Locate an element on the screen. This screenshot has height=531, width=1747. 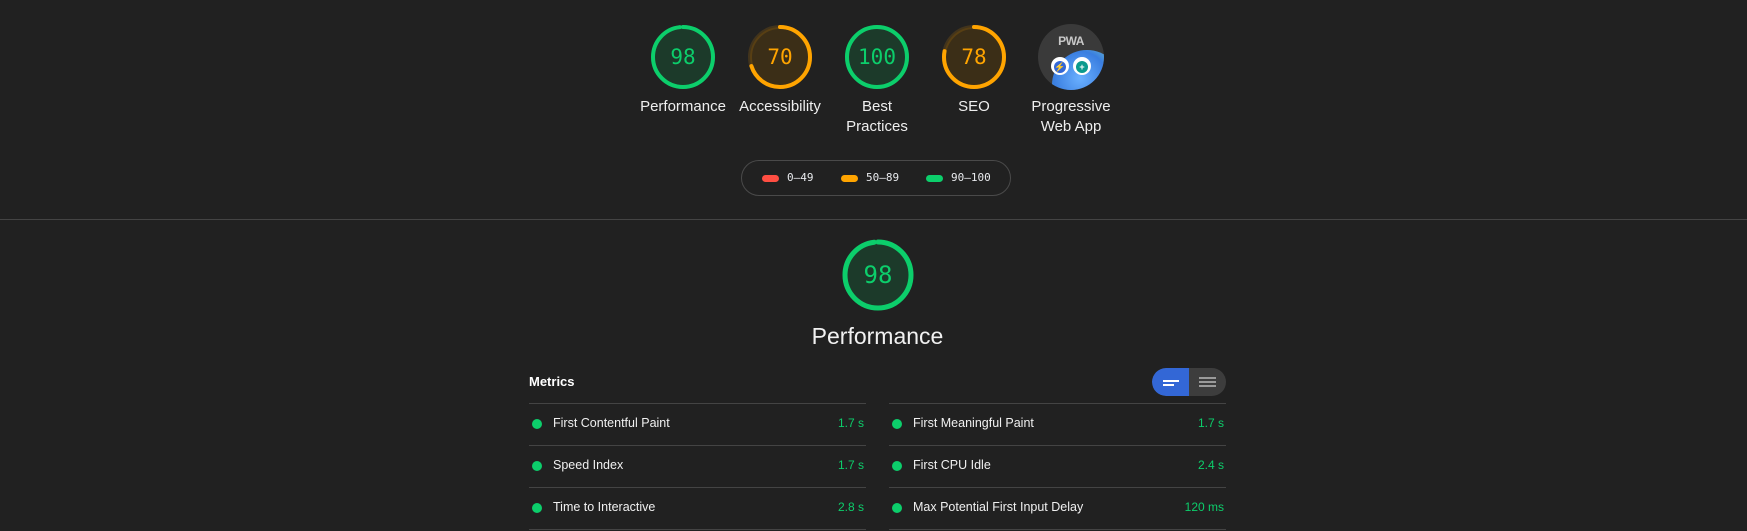
performance-score: 98 is located at coordinates (878, 275).